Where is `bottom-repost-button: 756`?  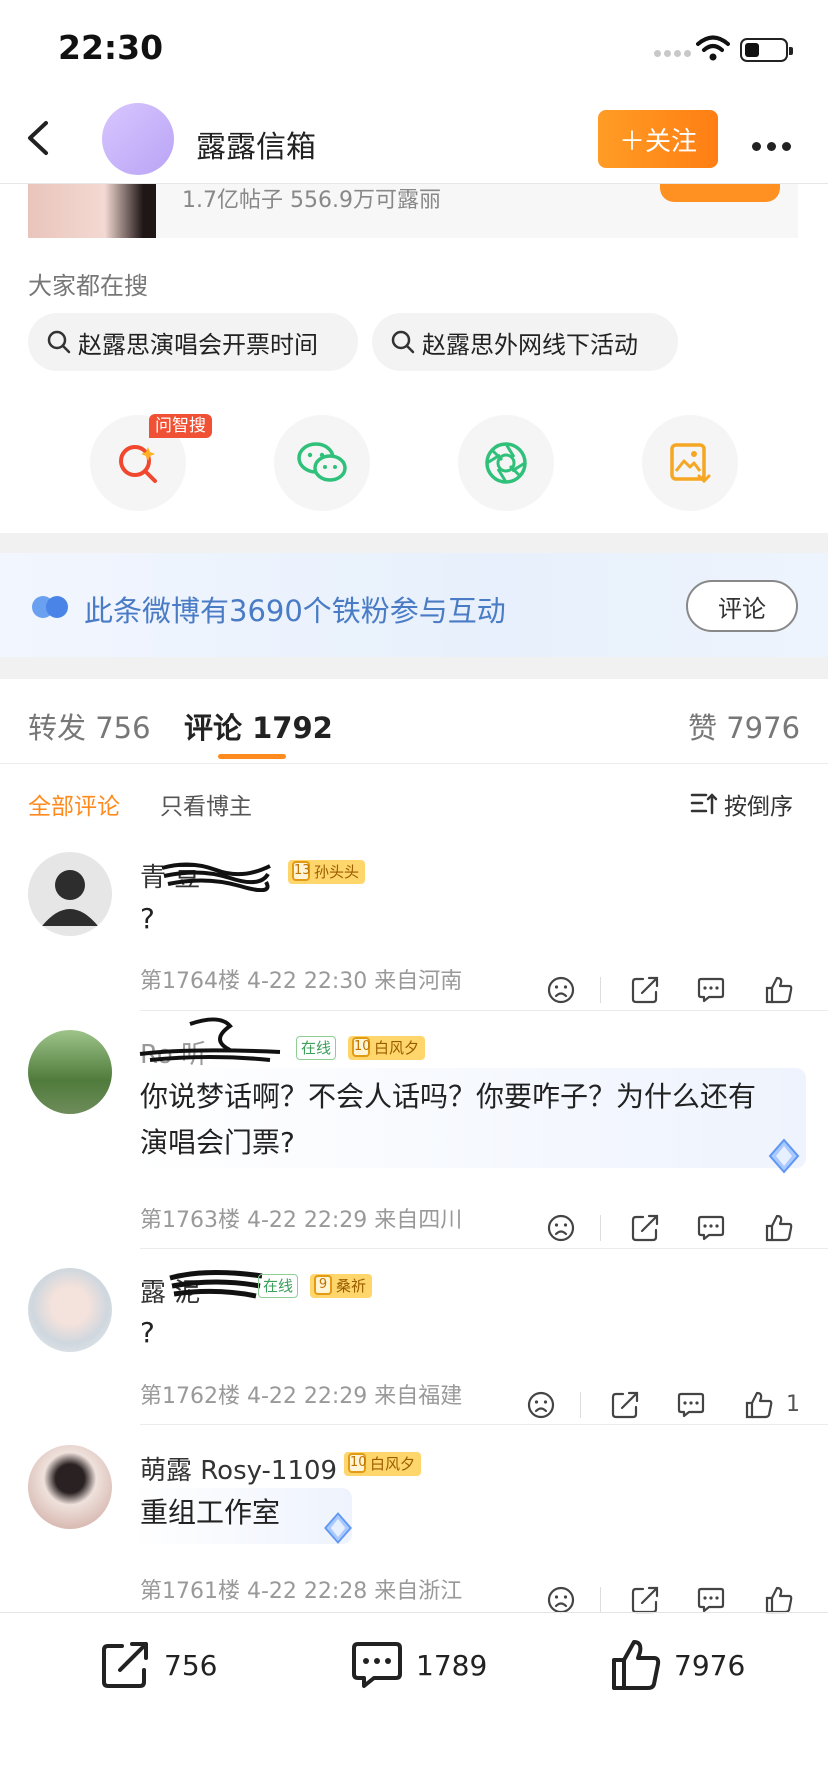
bottom-repost-button: 756 is located at coordinates (158, 1665).